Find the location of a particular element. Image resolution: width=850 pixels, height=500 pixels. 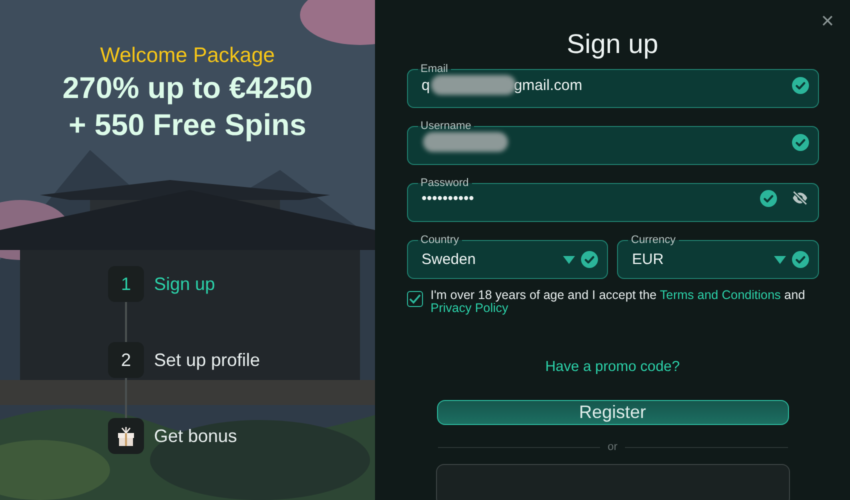

close-button: × is located at coordinates (827, 21).